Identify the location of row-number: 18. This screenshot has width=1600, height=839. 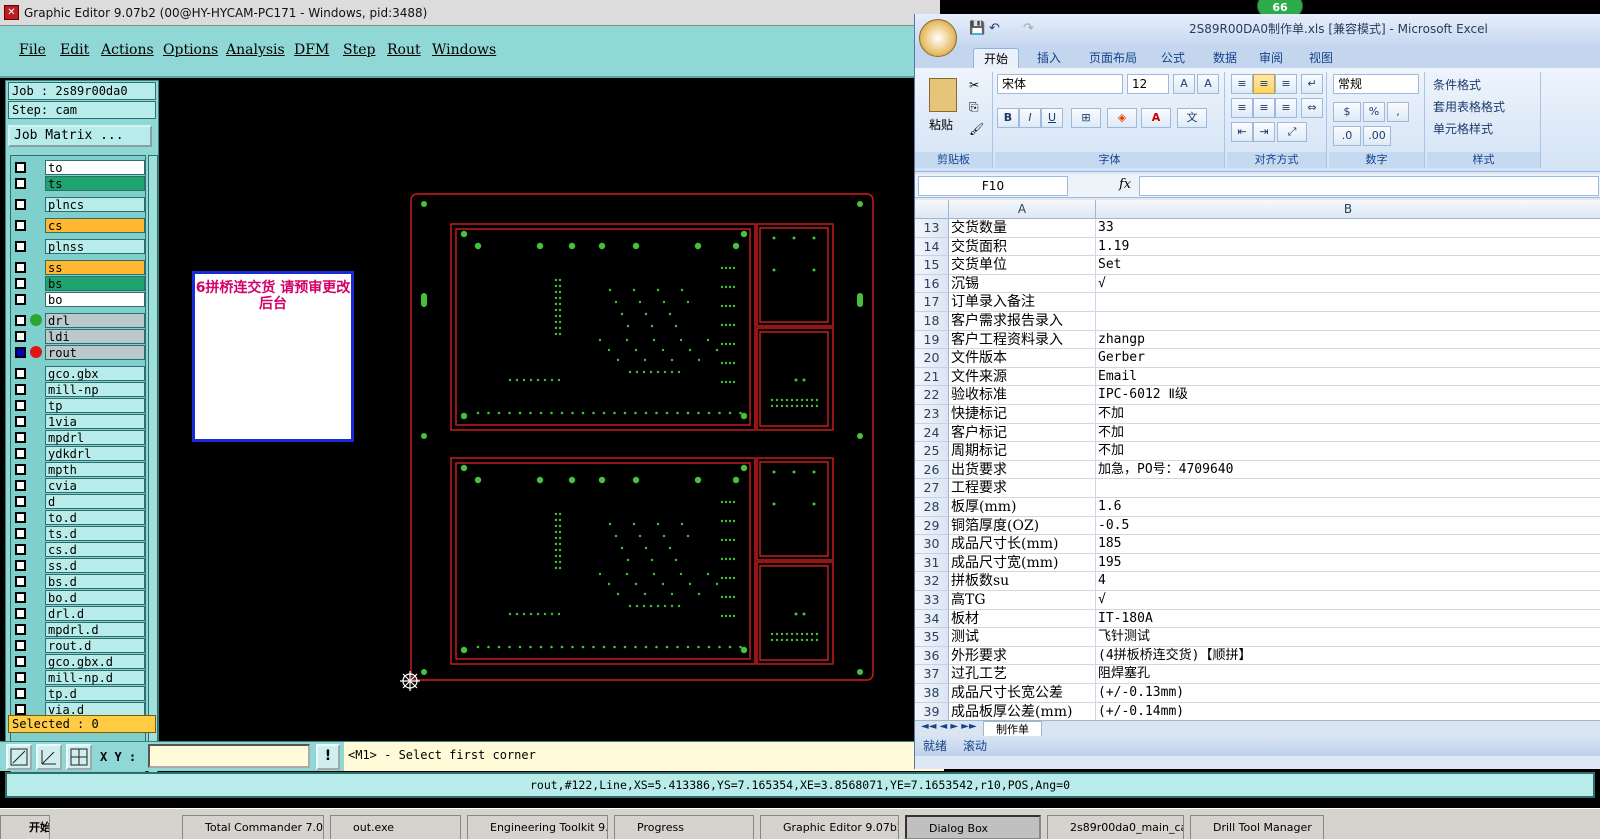
(932, 321).